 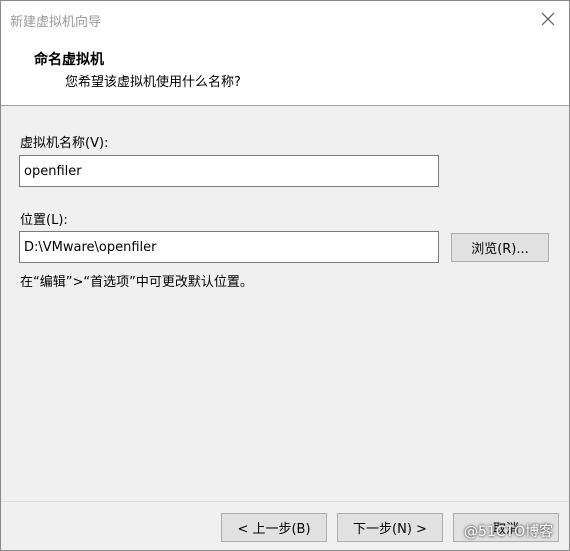 I want to click on location-input, so click(x=229, y=247).